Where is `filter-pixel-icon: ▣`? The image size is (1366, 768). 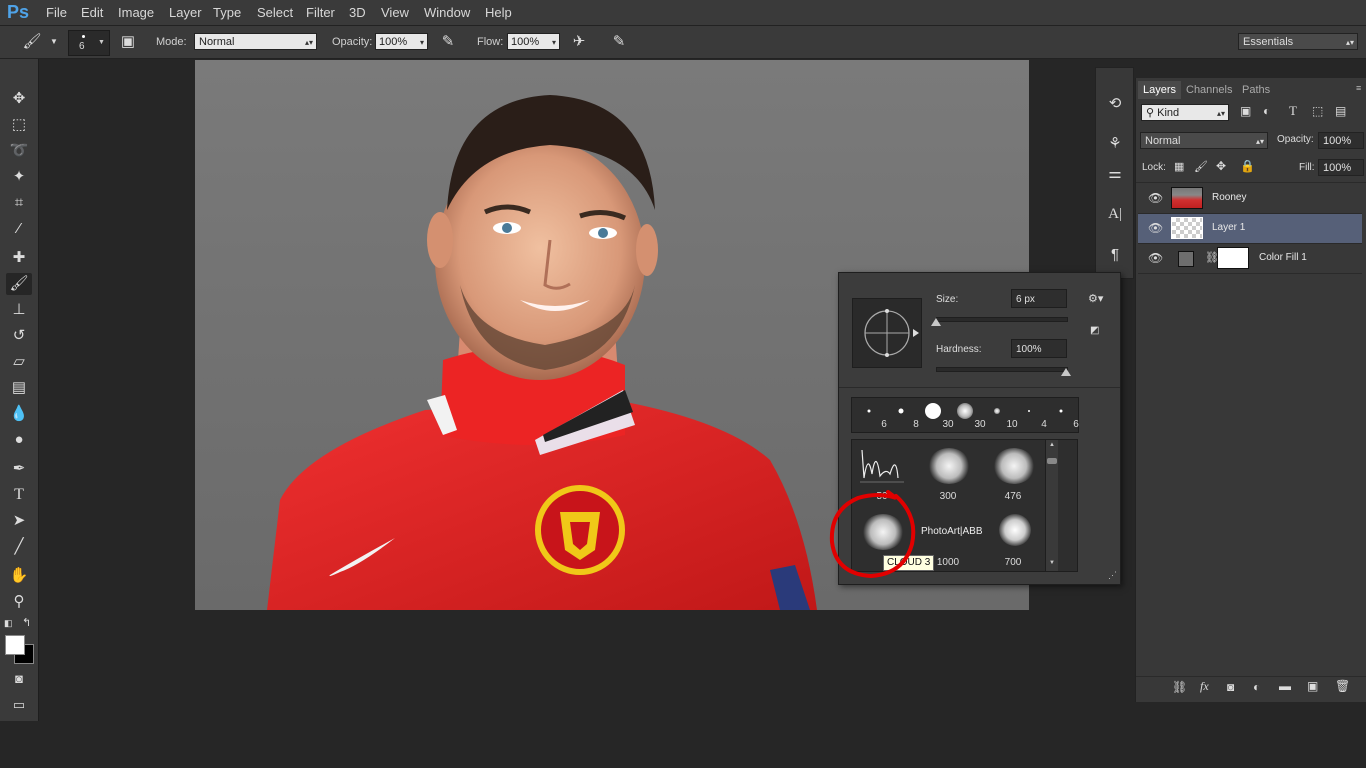 filter-pixel-icon: ▣ is located at coordinates (1245, 111).